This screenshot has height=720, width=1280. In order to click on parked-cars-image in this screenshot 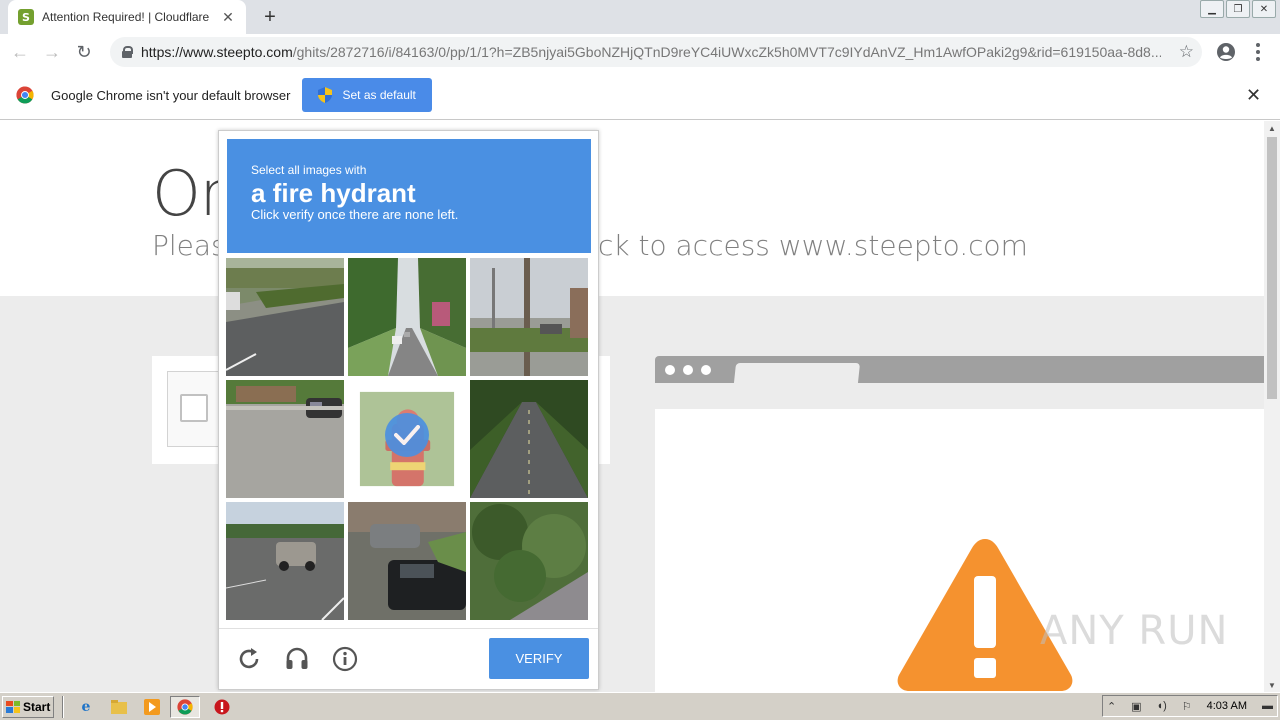, I will do `click(407, 561)`.